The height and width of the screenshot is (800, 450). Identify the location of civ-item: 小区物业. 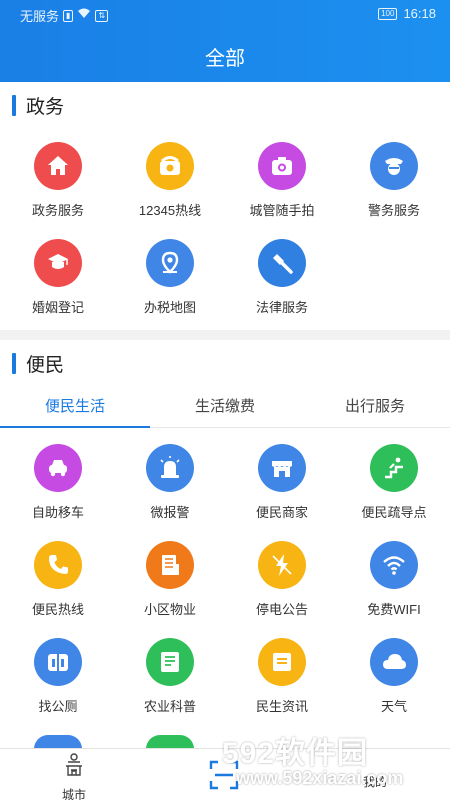
(170, 579).